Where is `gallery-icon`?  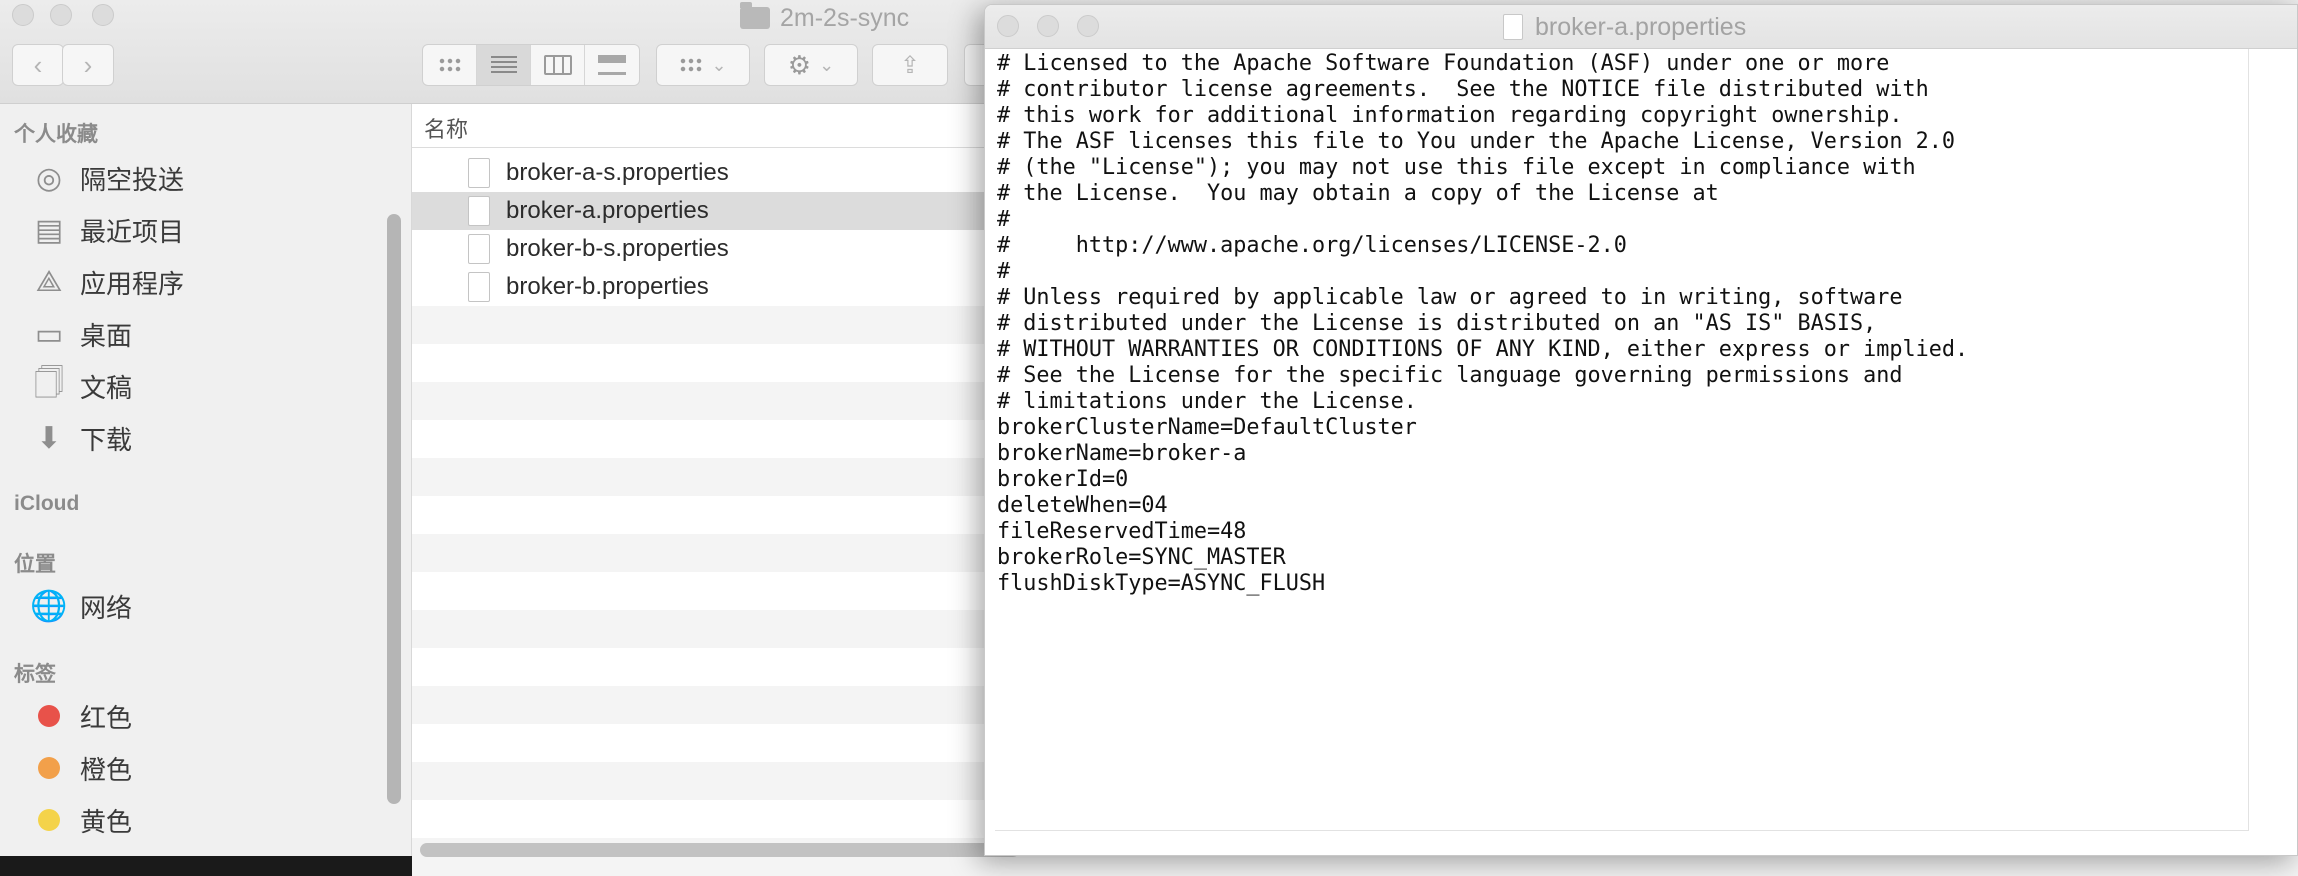 gallery-icon is located at coordinates (612, 65).